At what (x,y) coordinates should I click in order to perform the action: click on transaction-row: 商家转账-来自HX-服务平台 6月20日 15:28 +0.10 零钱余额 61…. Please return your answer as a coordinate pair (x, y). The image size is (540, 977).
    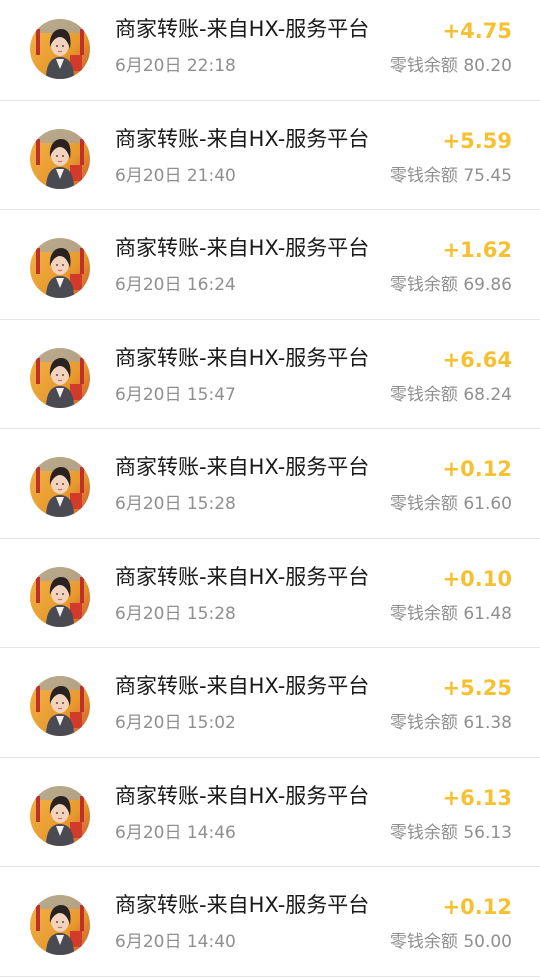
    Looking at the image, I should click on (270, 593).